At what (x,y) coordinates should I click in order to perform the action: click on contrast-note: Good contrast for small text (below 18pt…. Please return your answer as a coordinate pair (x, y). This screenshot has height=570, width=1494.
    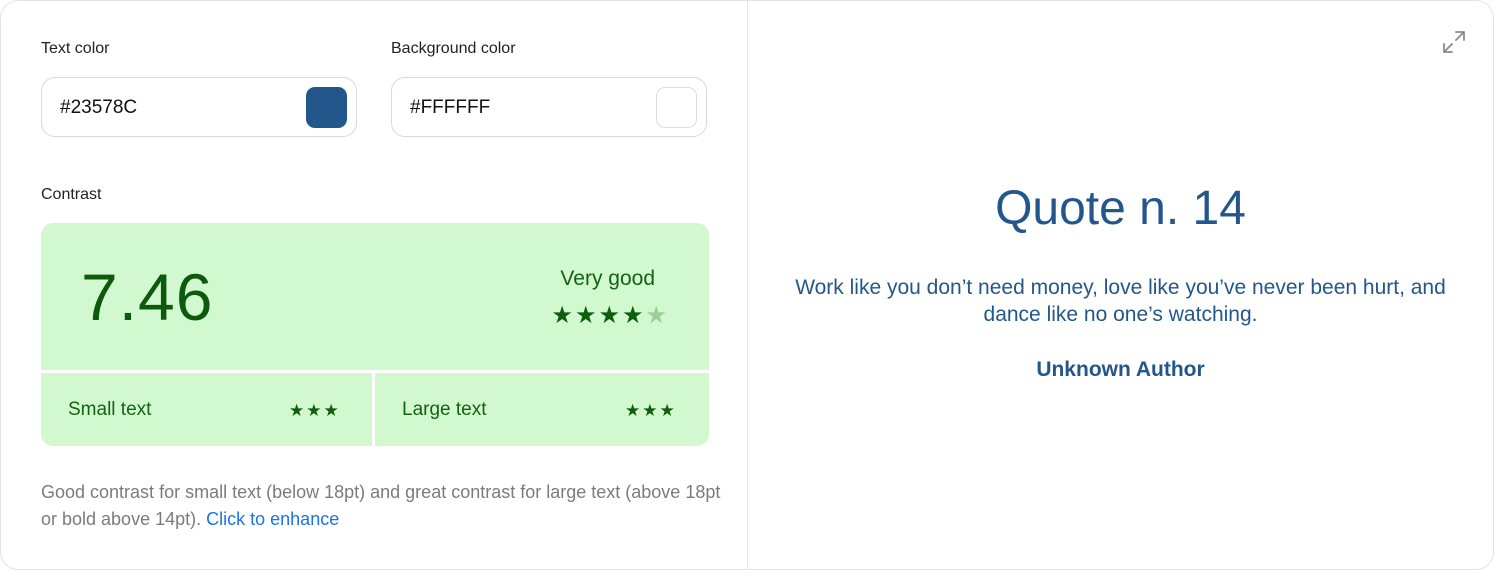
    Looking at the image, I should click on (381, 506).